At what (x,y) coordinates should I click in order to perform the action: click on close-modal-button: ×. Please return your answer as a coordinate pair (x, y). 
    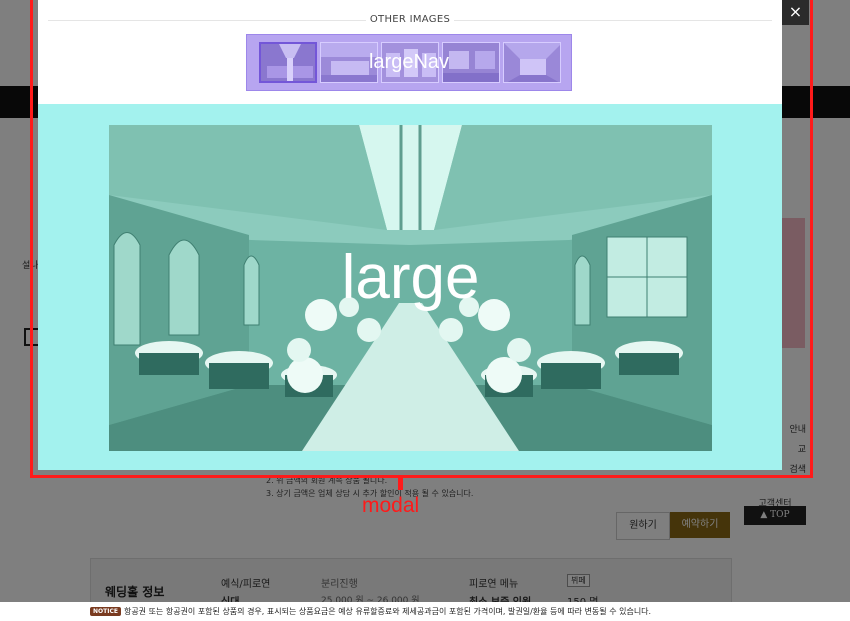
    Looking at the image, I should click on (795, 12).